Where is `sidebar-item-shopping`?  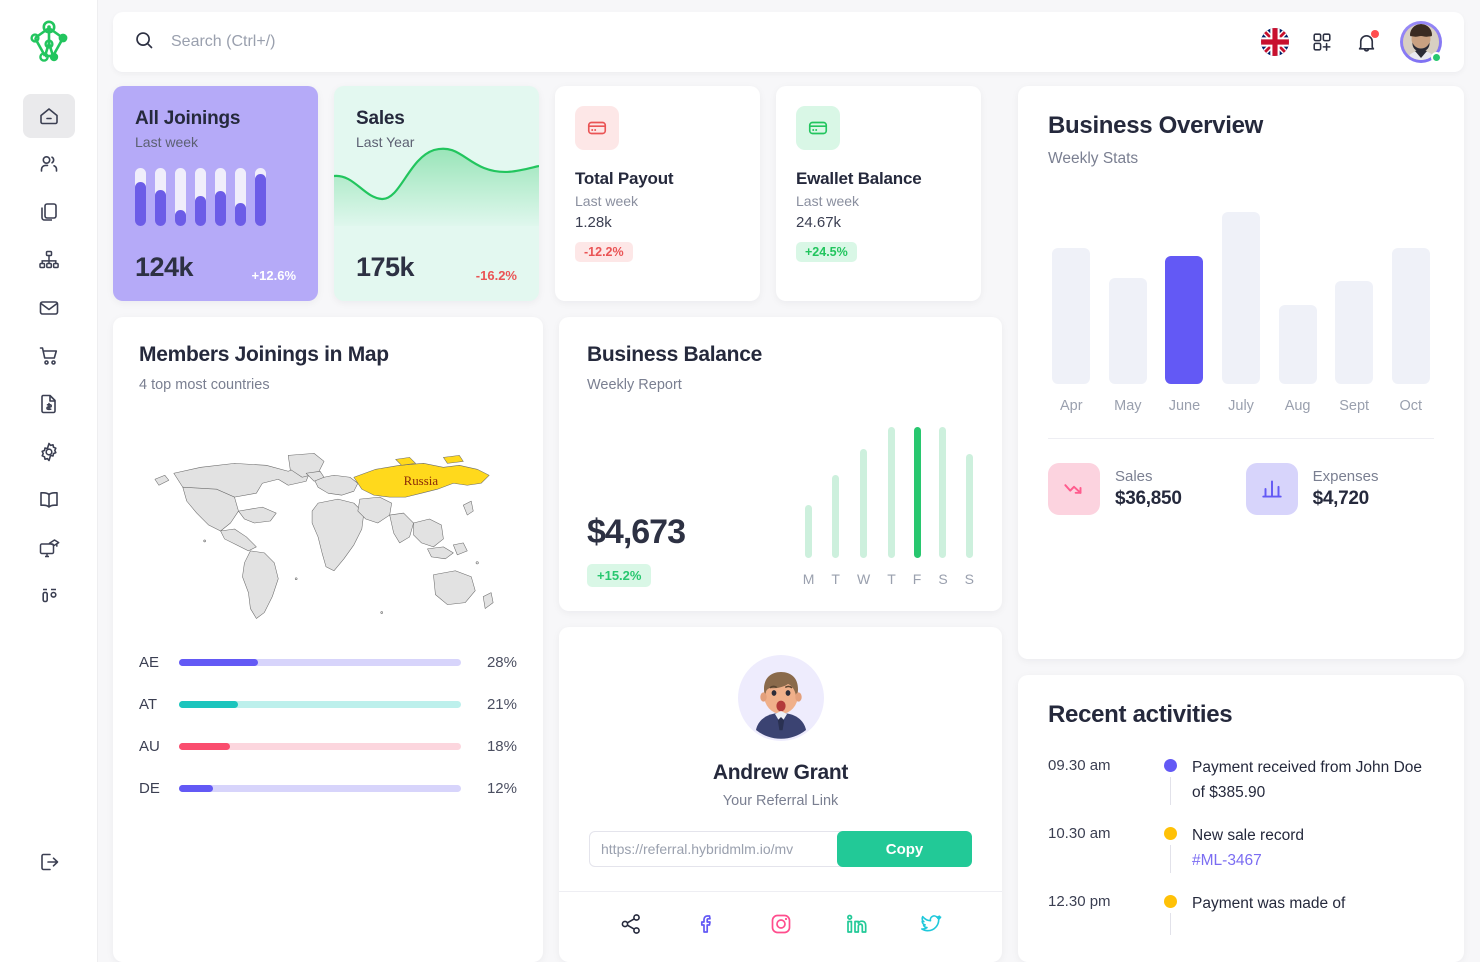 sidebar-item-shopping is located at coordinates (49, 356).